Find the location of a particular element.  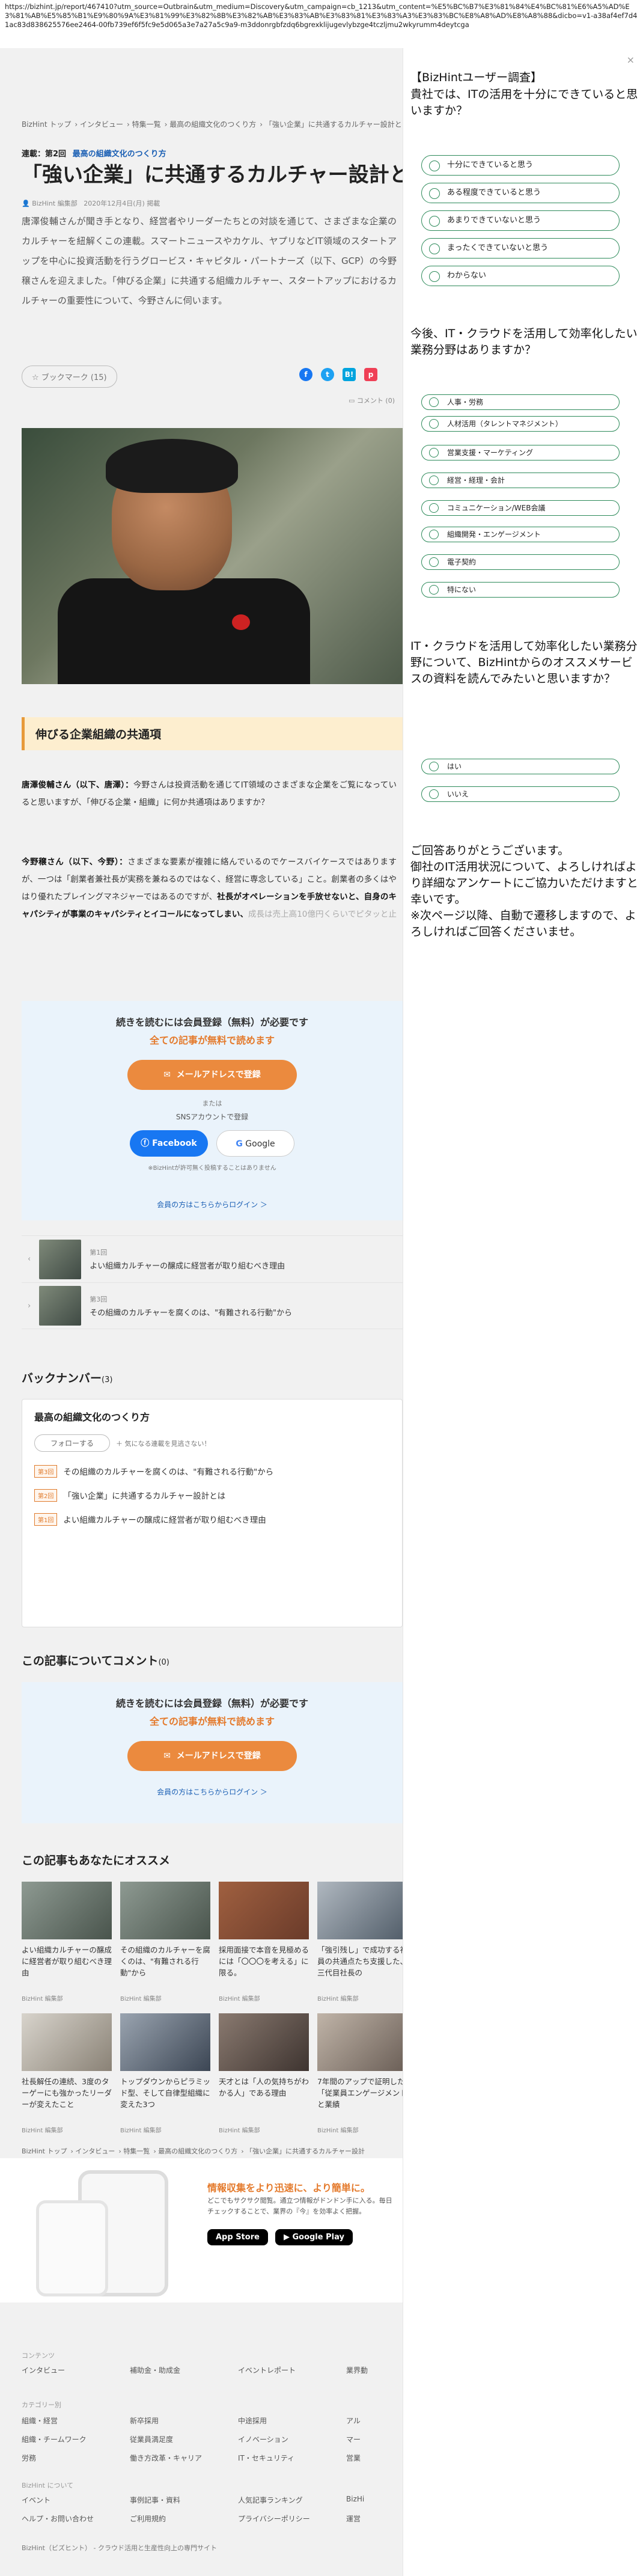

q2-option: 経営・経理・会計 is located at coordinates (520, 480).